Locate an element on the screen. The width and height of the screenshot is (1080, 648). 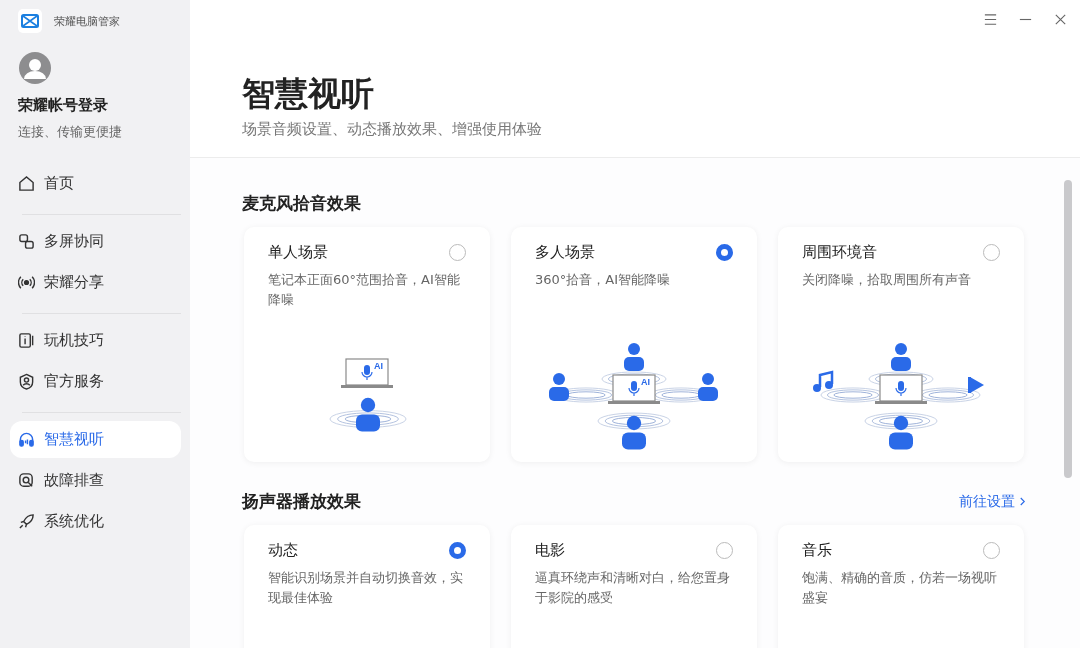
nav-item: 玩机技巧 is located at coordinates (95, 340).